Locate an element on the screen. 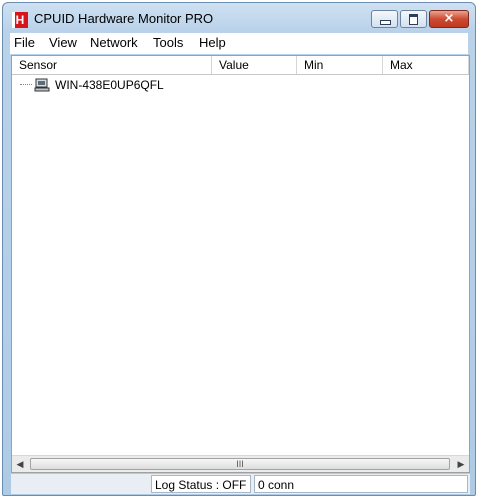  maximize-button is located at coordinates (413, 19).